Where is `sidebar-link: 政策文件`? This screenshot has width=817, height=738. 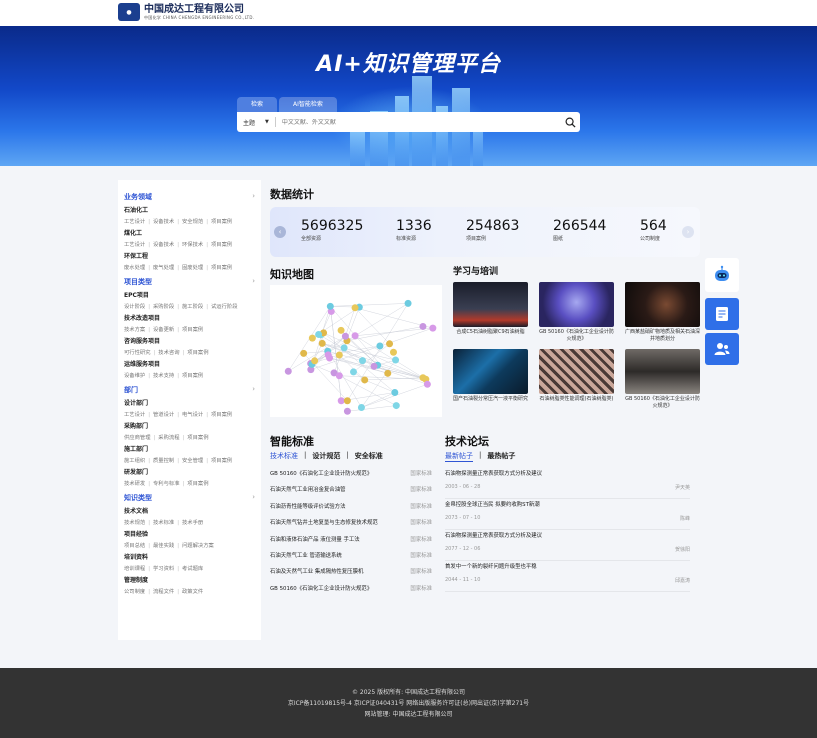
sidebar-link: 政策文件 is located at coordinates (192, 592).